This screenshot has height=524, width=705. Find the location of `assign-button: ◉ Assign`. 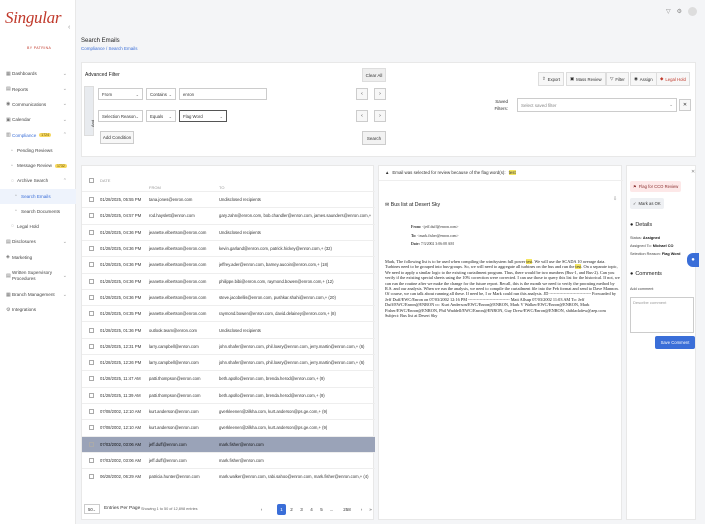

assign-button: ◉ Assign is located at coordinates (643, 79).